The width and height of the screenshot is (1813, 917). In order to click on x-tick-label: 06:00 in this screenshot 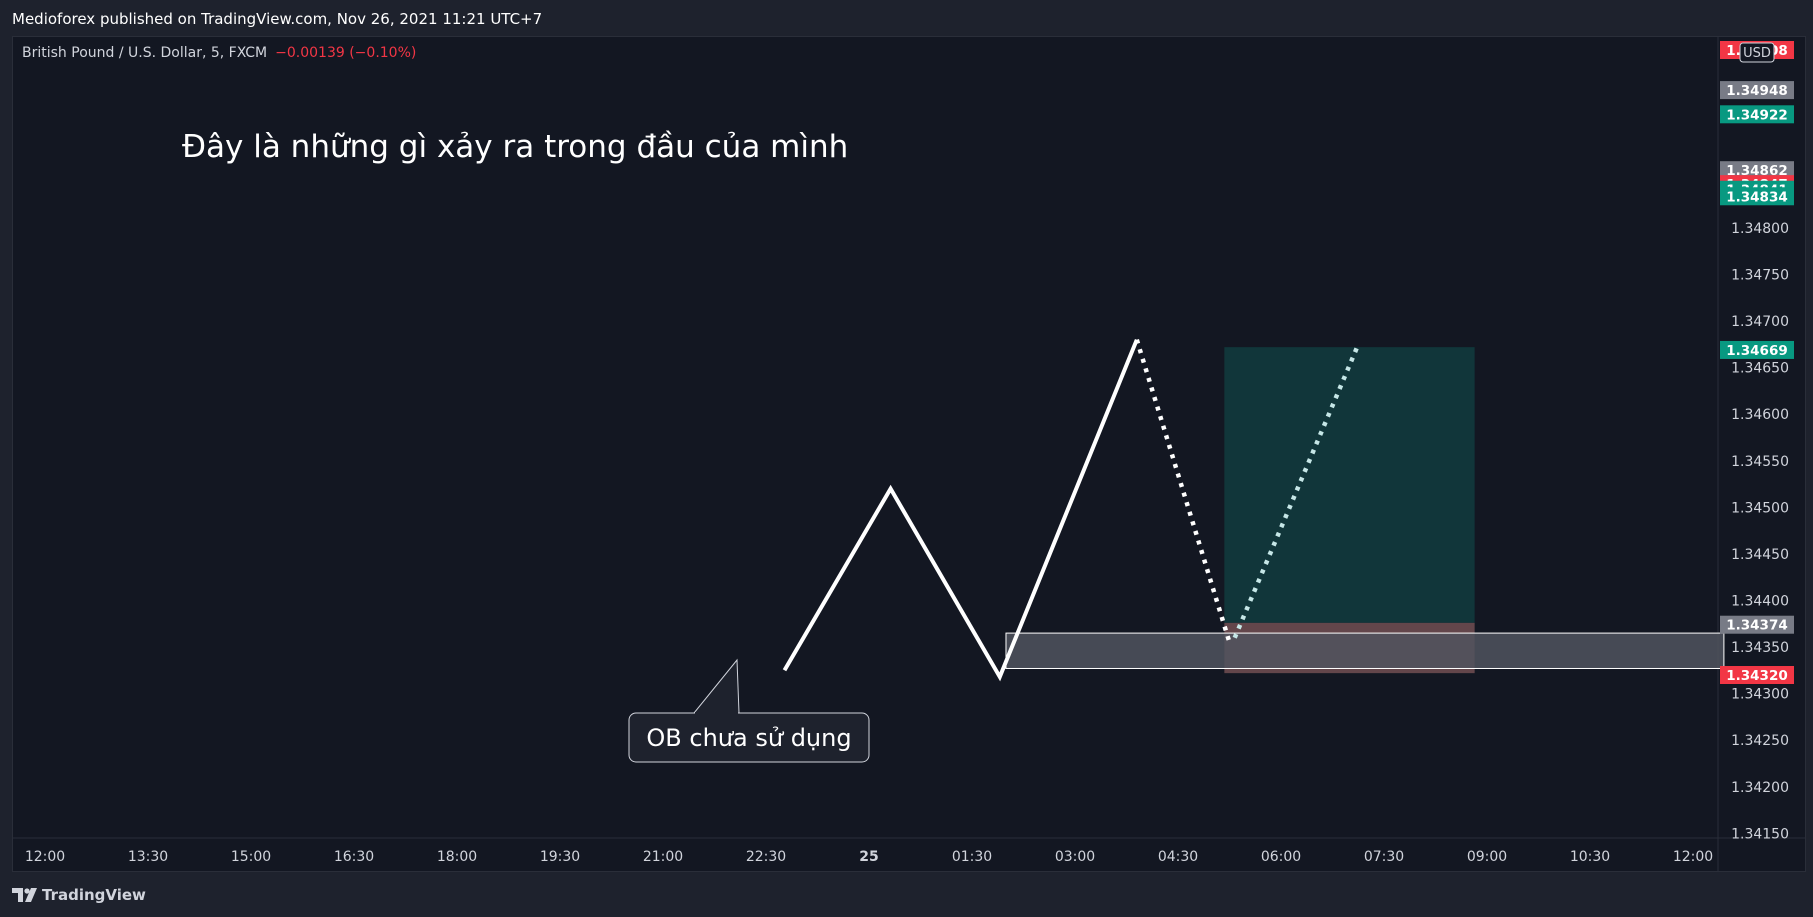, I will do `click(1281, 857)`.